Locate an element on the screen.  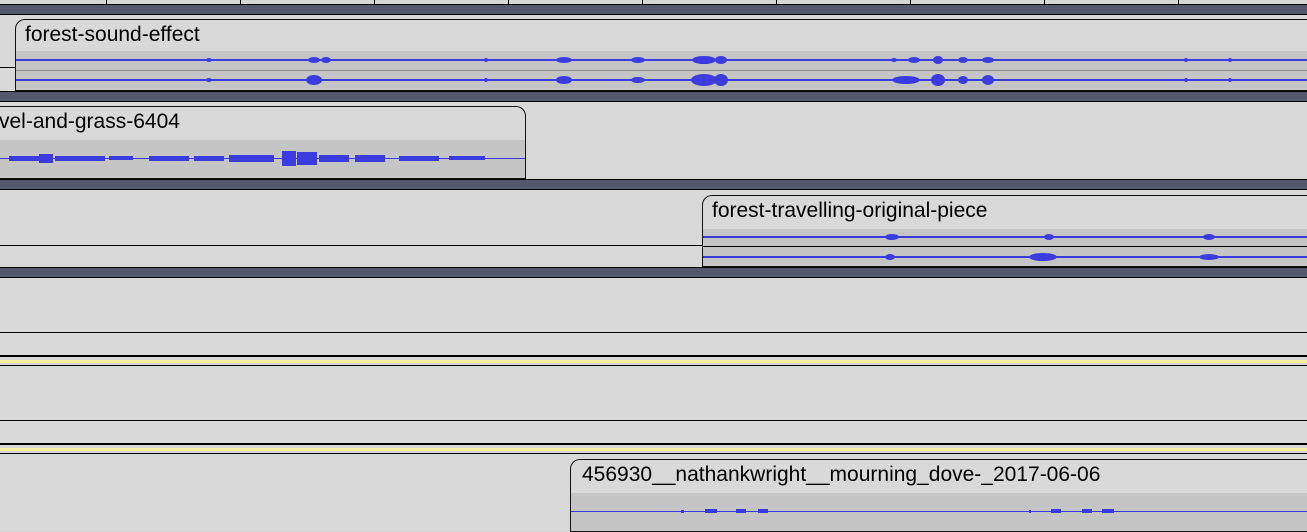
audio-track-1: forest-sound-effect is located at coordinates (653, 53).